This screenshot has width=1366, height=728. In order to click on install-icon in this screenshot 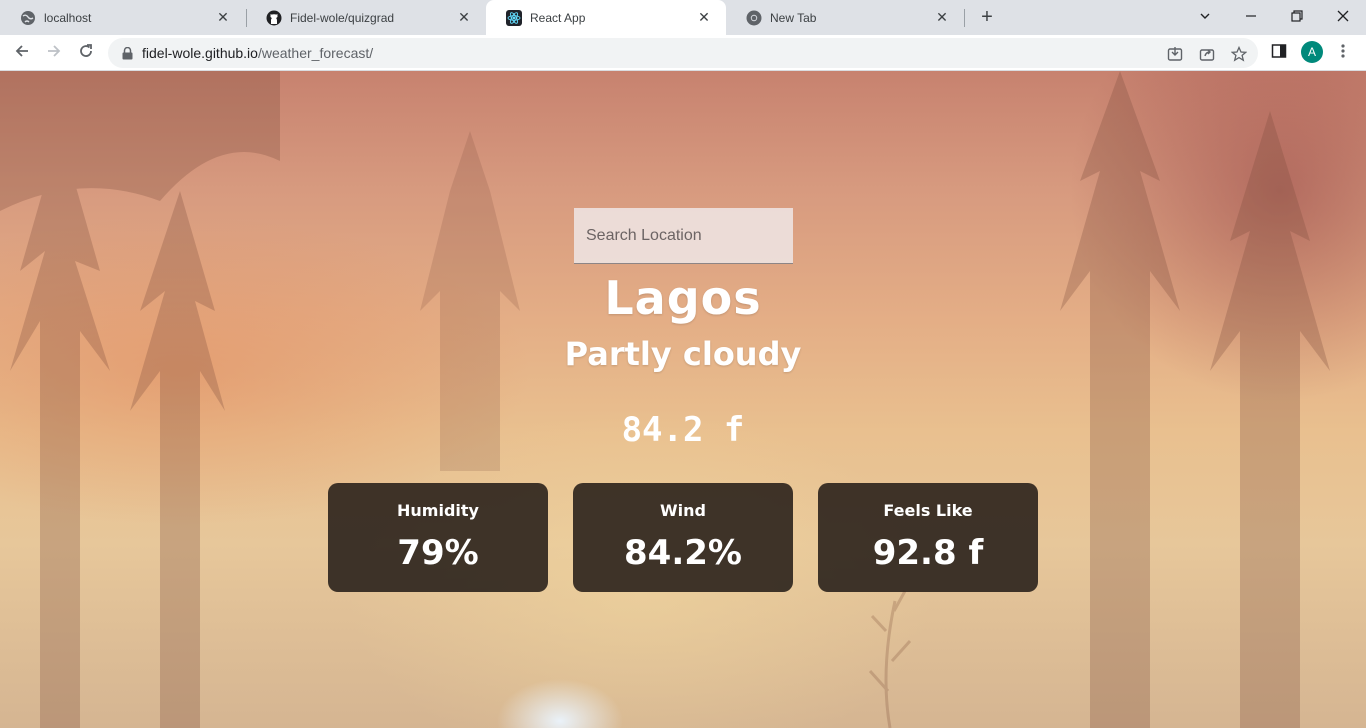, I will do `click(1175, 54)`.